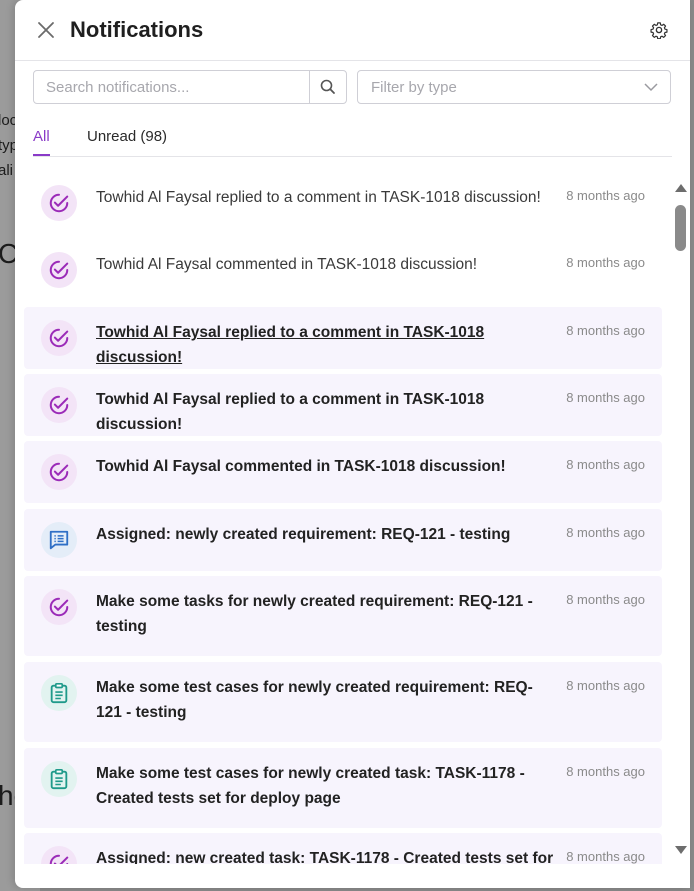 The image size is (694, 891). I want to click on scrollbar-thumb, so click(680, 228).